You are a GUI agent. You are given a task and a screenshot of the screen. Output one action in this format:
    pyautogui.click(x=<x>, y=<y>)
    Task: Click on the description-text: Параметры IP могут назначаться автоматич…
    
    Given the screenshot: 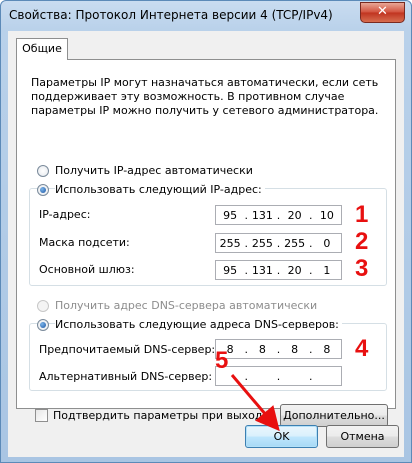 What is the action you would take?
    pyautogui.click(x=205, y=96)
    